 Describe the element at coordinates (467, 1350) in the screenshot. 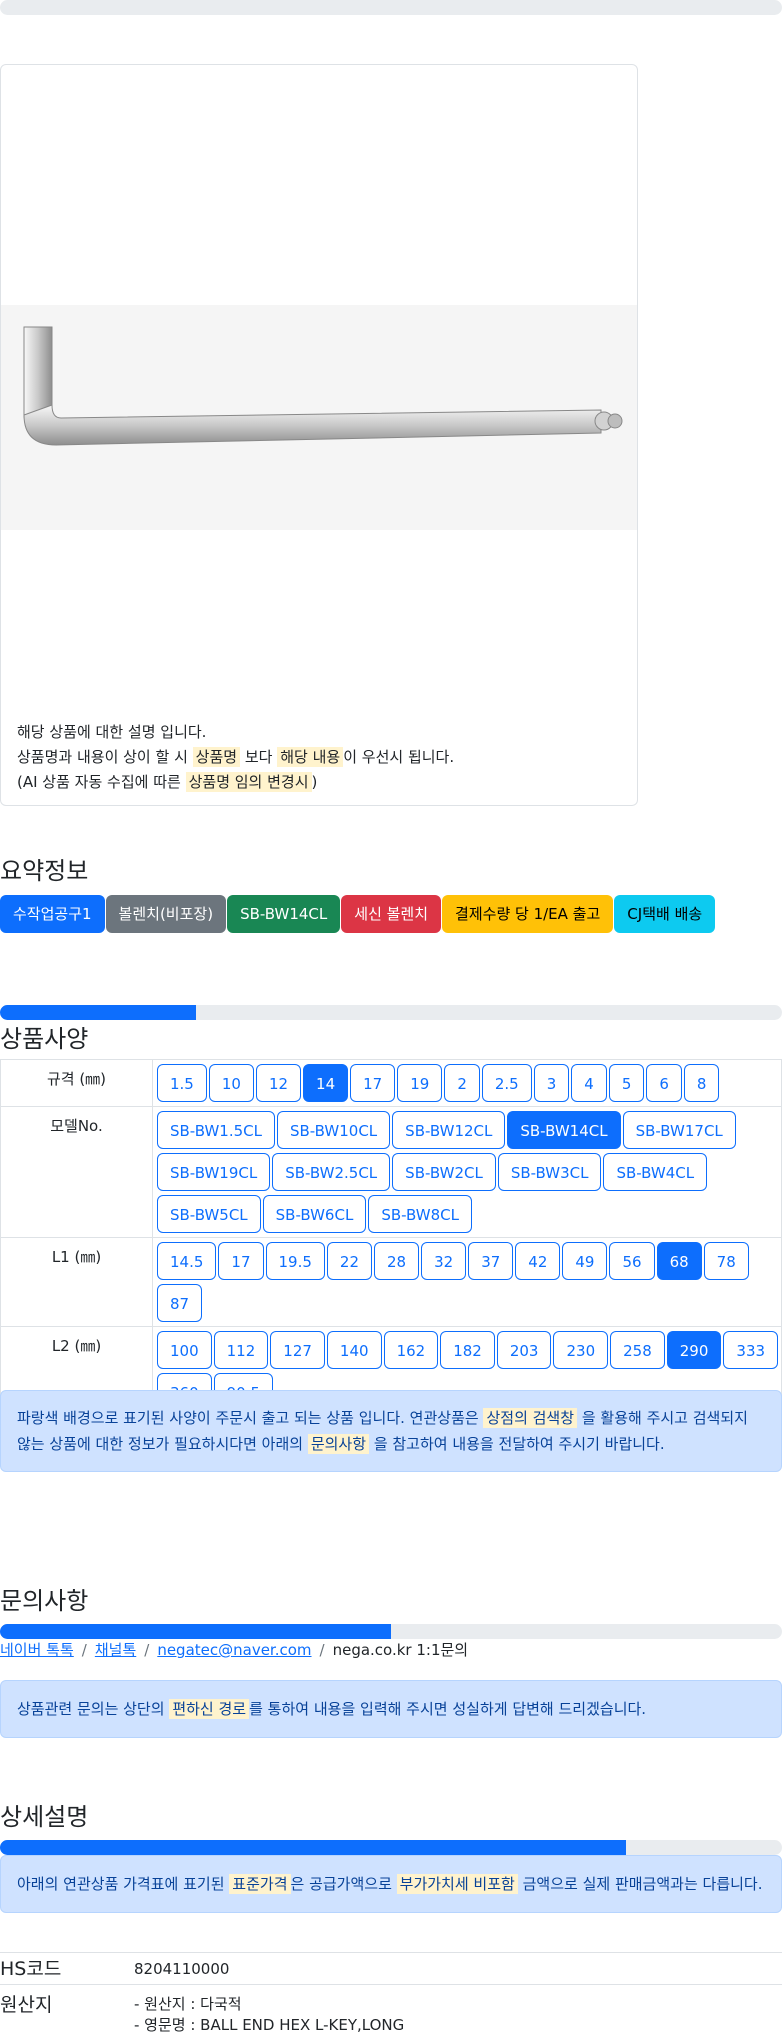

I see `spec-option-button: 182` at that location.